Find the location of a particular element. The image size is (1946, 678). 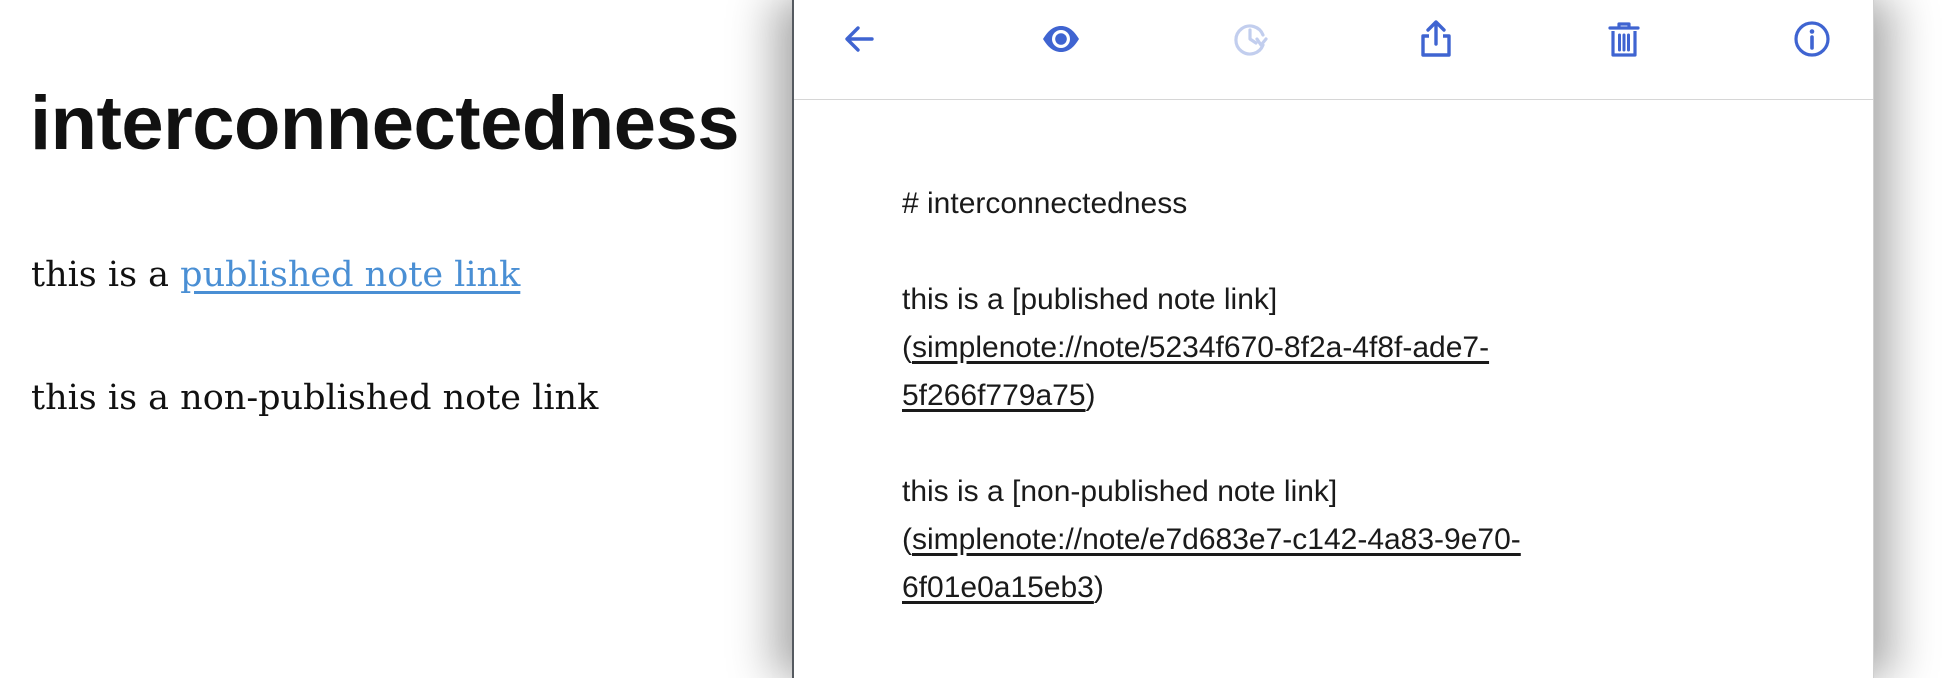

history-clock-icon is located at coordinates (1251, 40).